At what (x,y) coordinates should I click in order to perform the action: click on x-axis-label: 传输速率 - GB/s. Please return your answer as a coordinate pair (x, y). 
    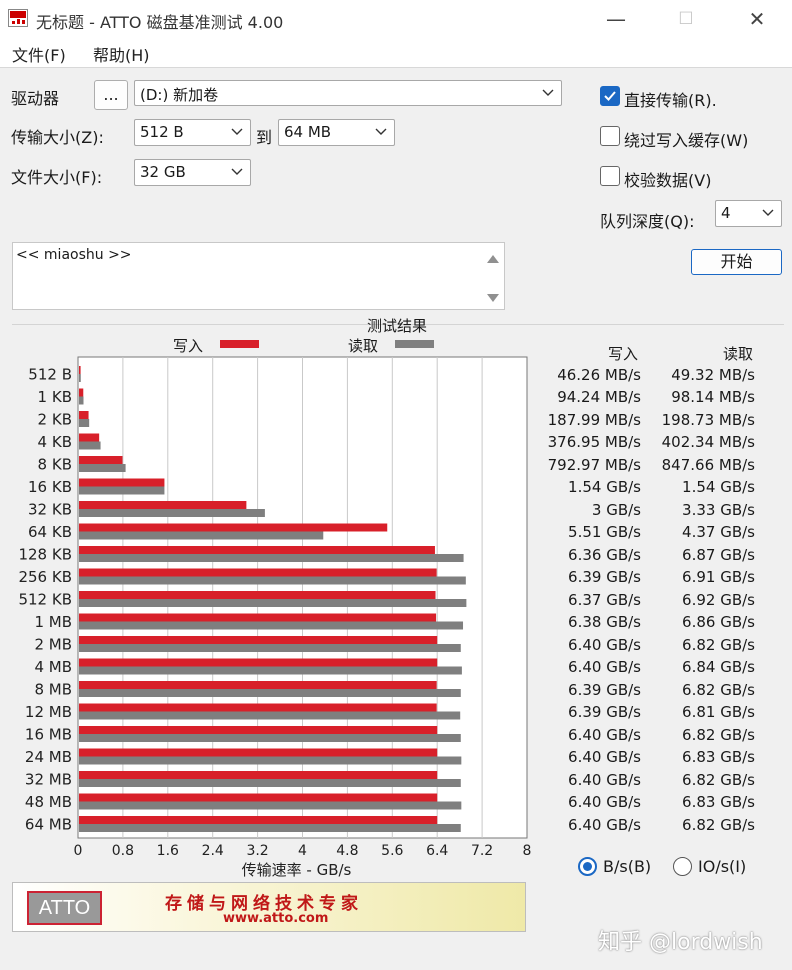
    Looking at the image, I should click on (297, 870).